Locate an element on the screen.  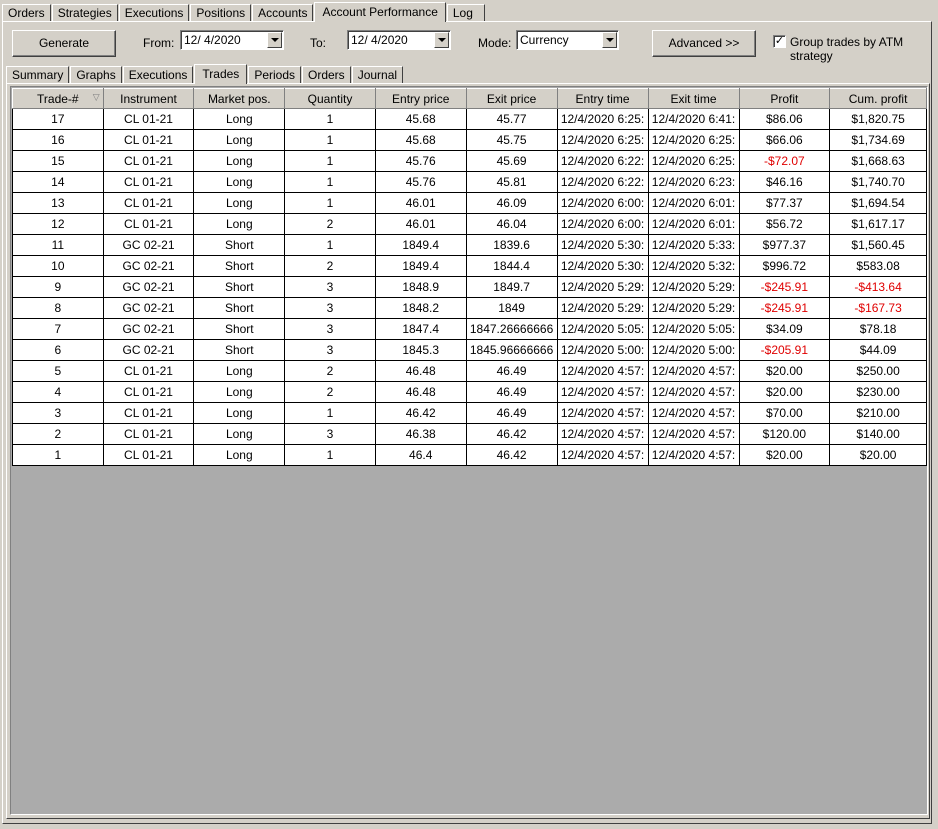
cell-entry-time: 12/4/2020 5:29: is located at coordinates (602, 287).